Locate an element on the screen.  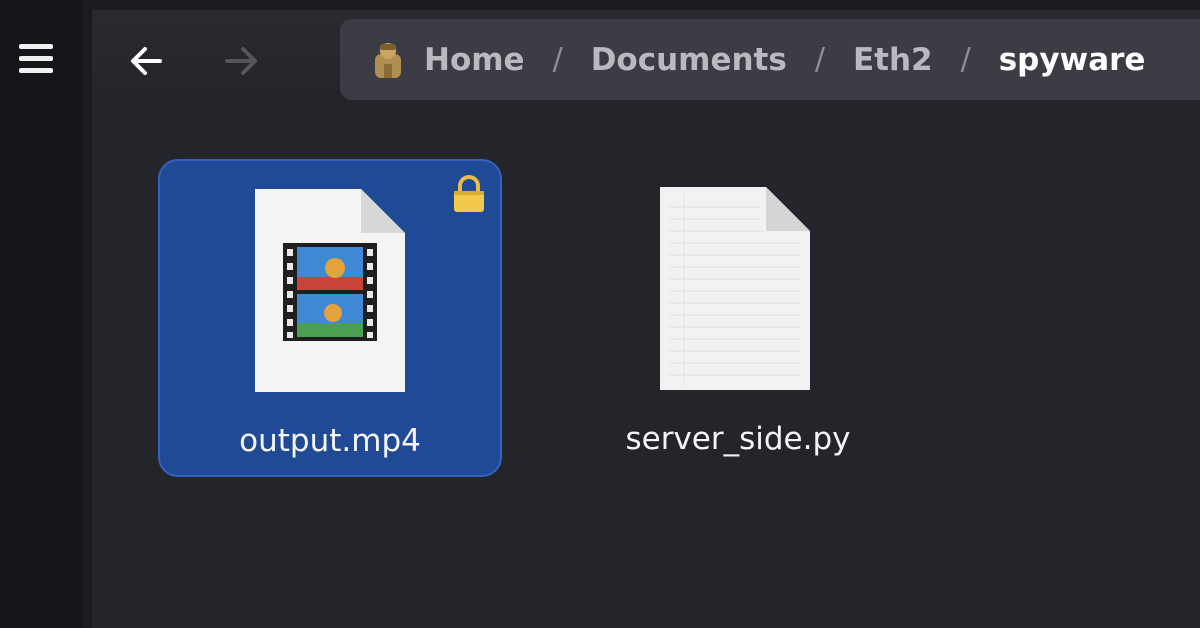
back-button is located at coordinates (147, 61).